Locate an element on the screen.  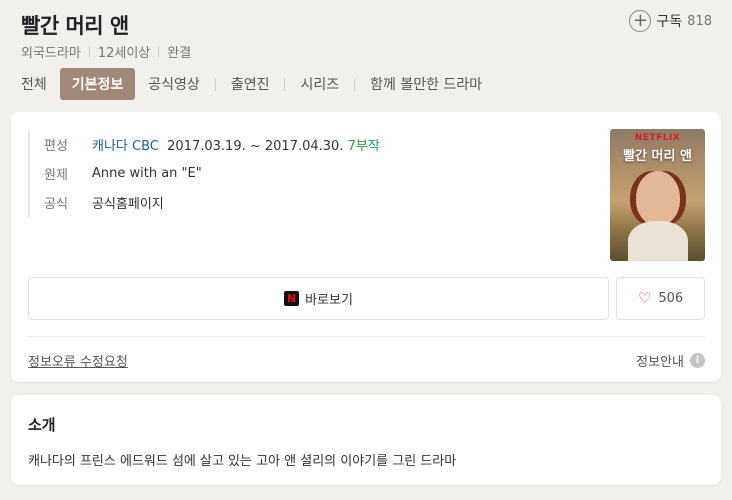
official-label: 공식 is located at coordinates (56, 204).